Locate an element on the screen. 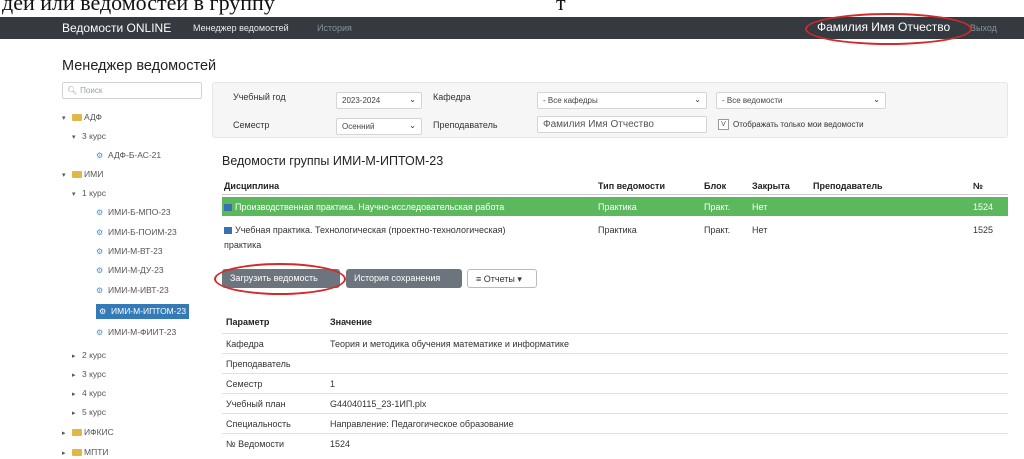 Image resolution: width=1024 pixels, height=459 pixels. load-statement-button: Загрузить ведомость is located at coordinates (281, 278).